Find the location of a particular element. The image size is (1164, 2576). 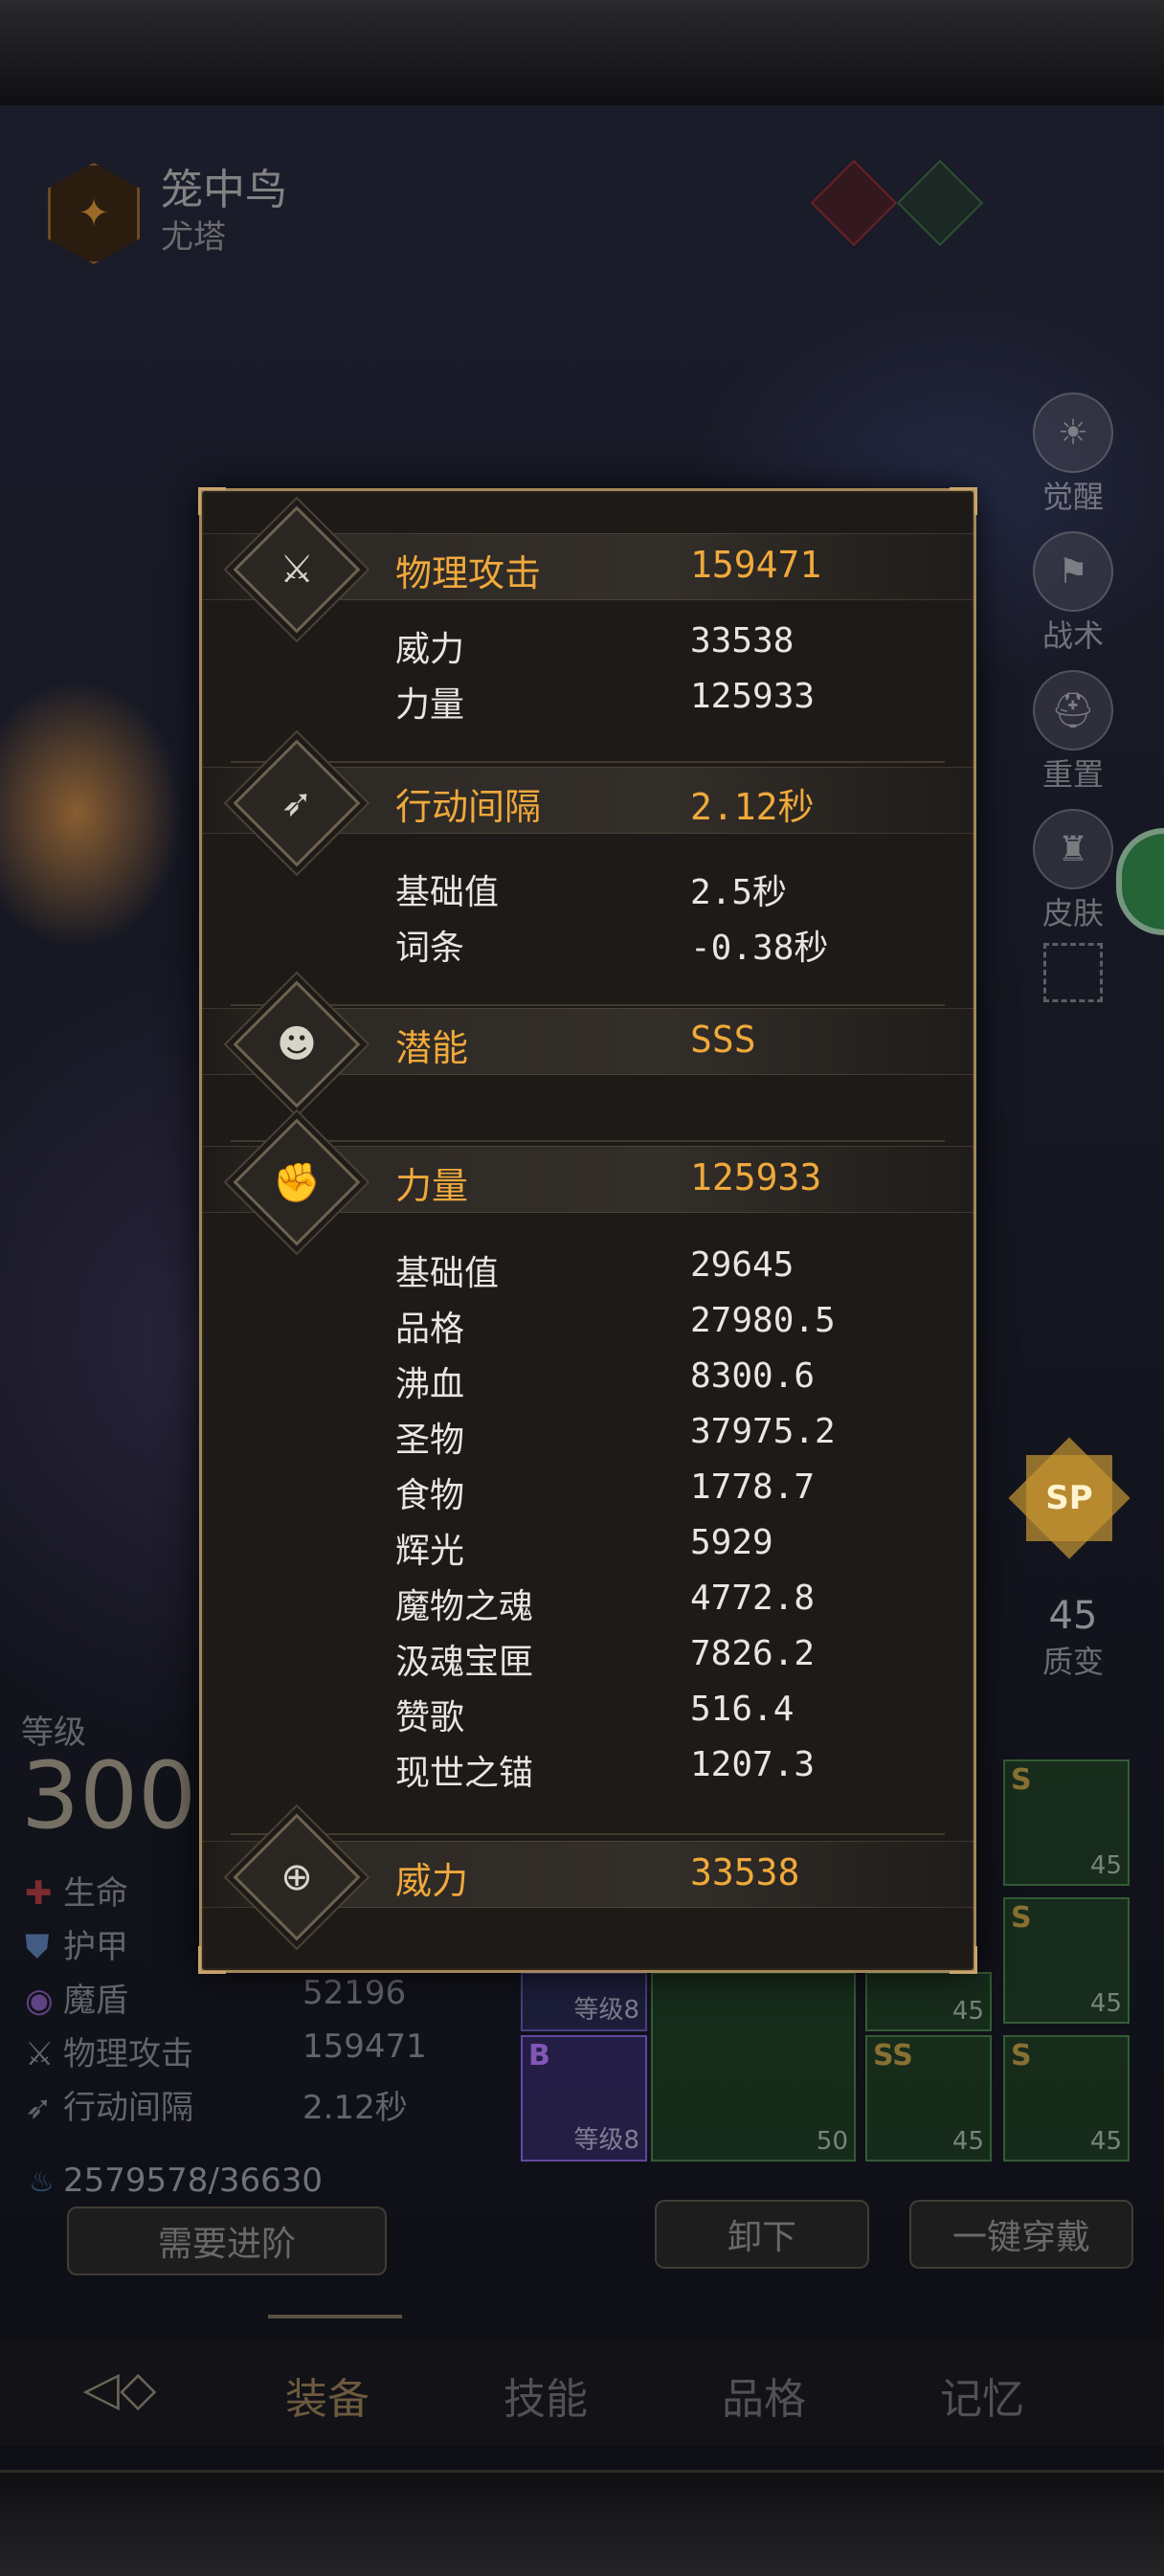

side-button-skin: ♜ 皮肤 is located at coordinates (1073, 871).